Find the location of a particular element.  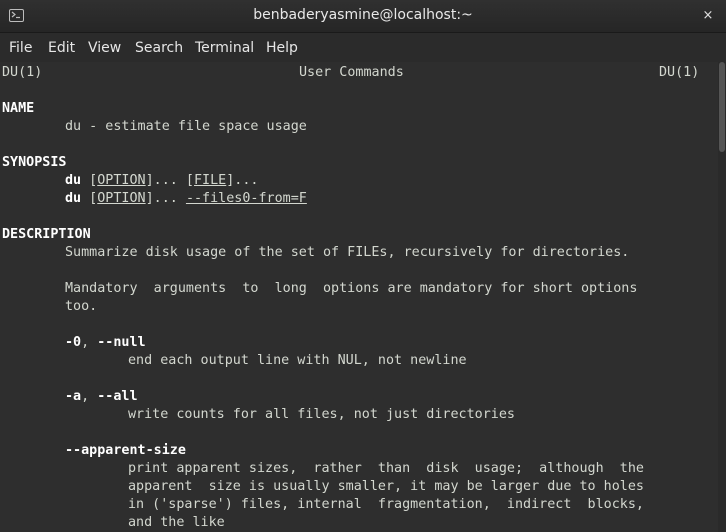

title-bar: benbaderyasmine@localhost:~ × is located at coordinates (363, 16).